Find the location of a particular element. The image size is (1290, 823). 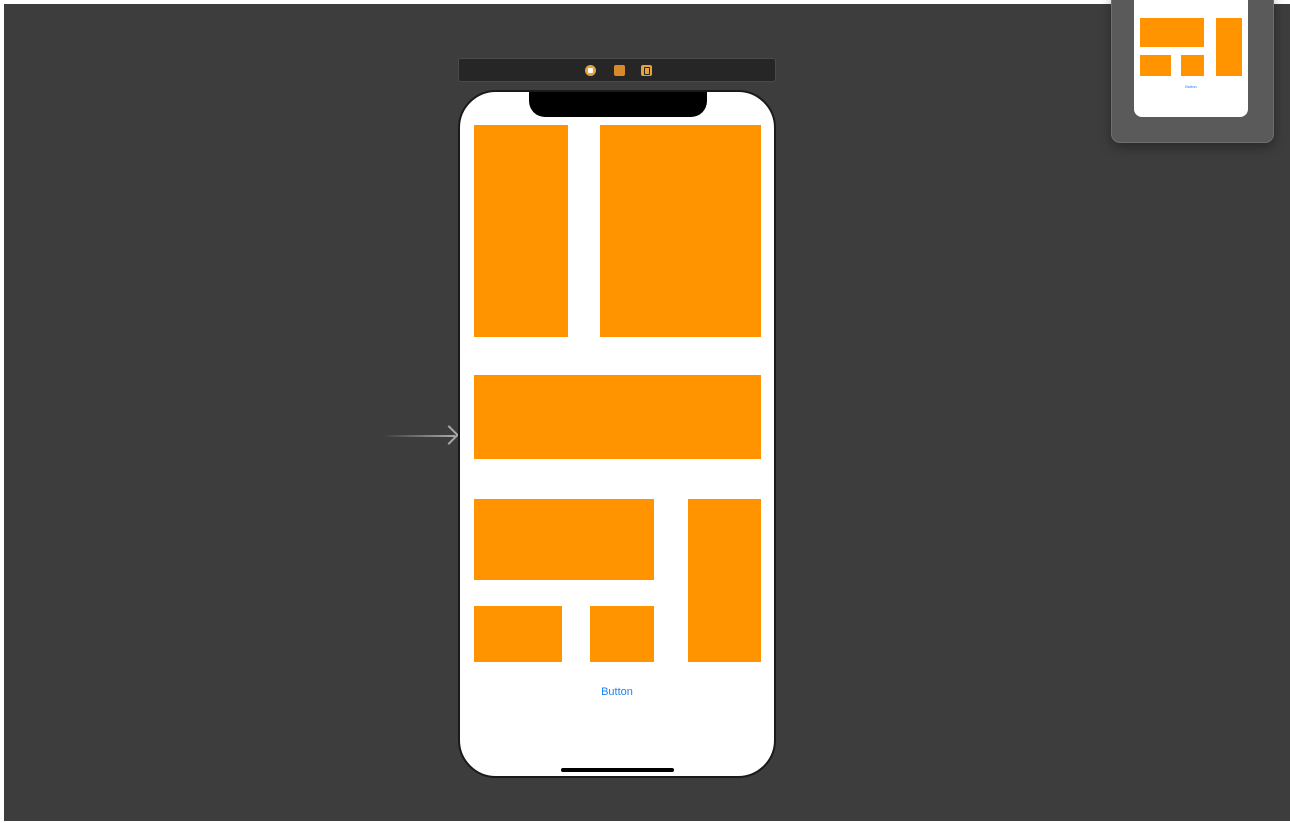

scene-dock is located at coordinates (617, 70).